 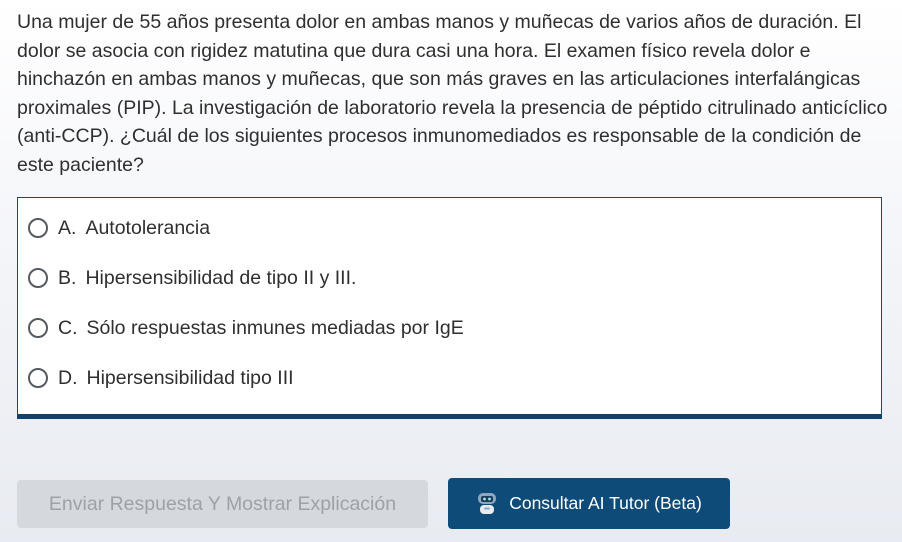 I want to click on option-b: B. Hipersensibilidad de tipo II y III., so click(x=192, y=278).